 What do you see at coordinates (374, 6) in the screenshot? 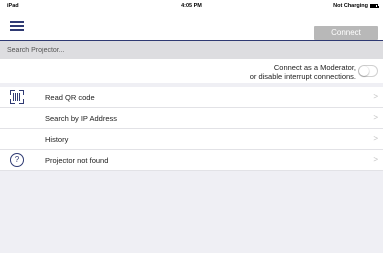
I see `battery-icon` at bounding box center [374, 6].